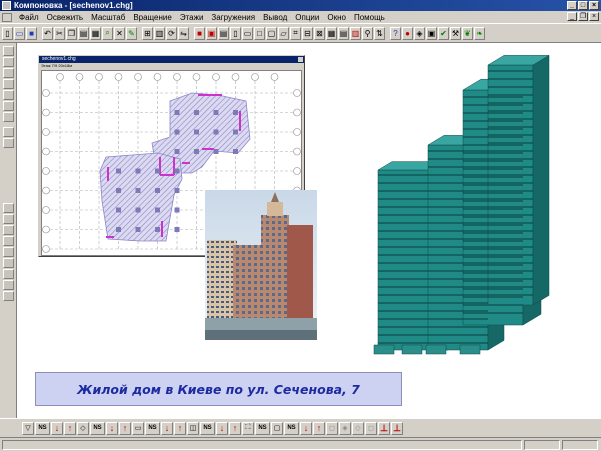 This screenshot has height=451, width=601. I want to click on arrow-up-4-icon: ↑, so click(235, 428).